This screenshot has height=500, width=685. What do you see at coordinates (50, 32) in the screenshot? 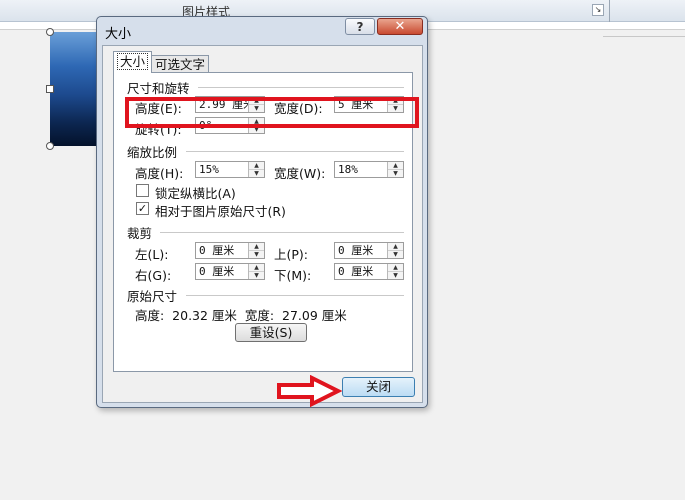
I see `resize-handle-top-left` at bounding box center [50, 32].